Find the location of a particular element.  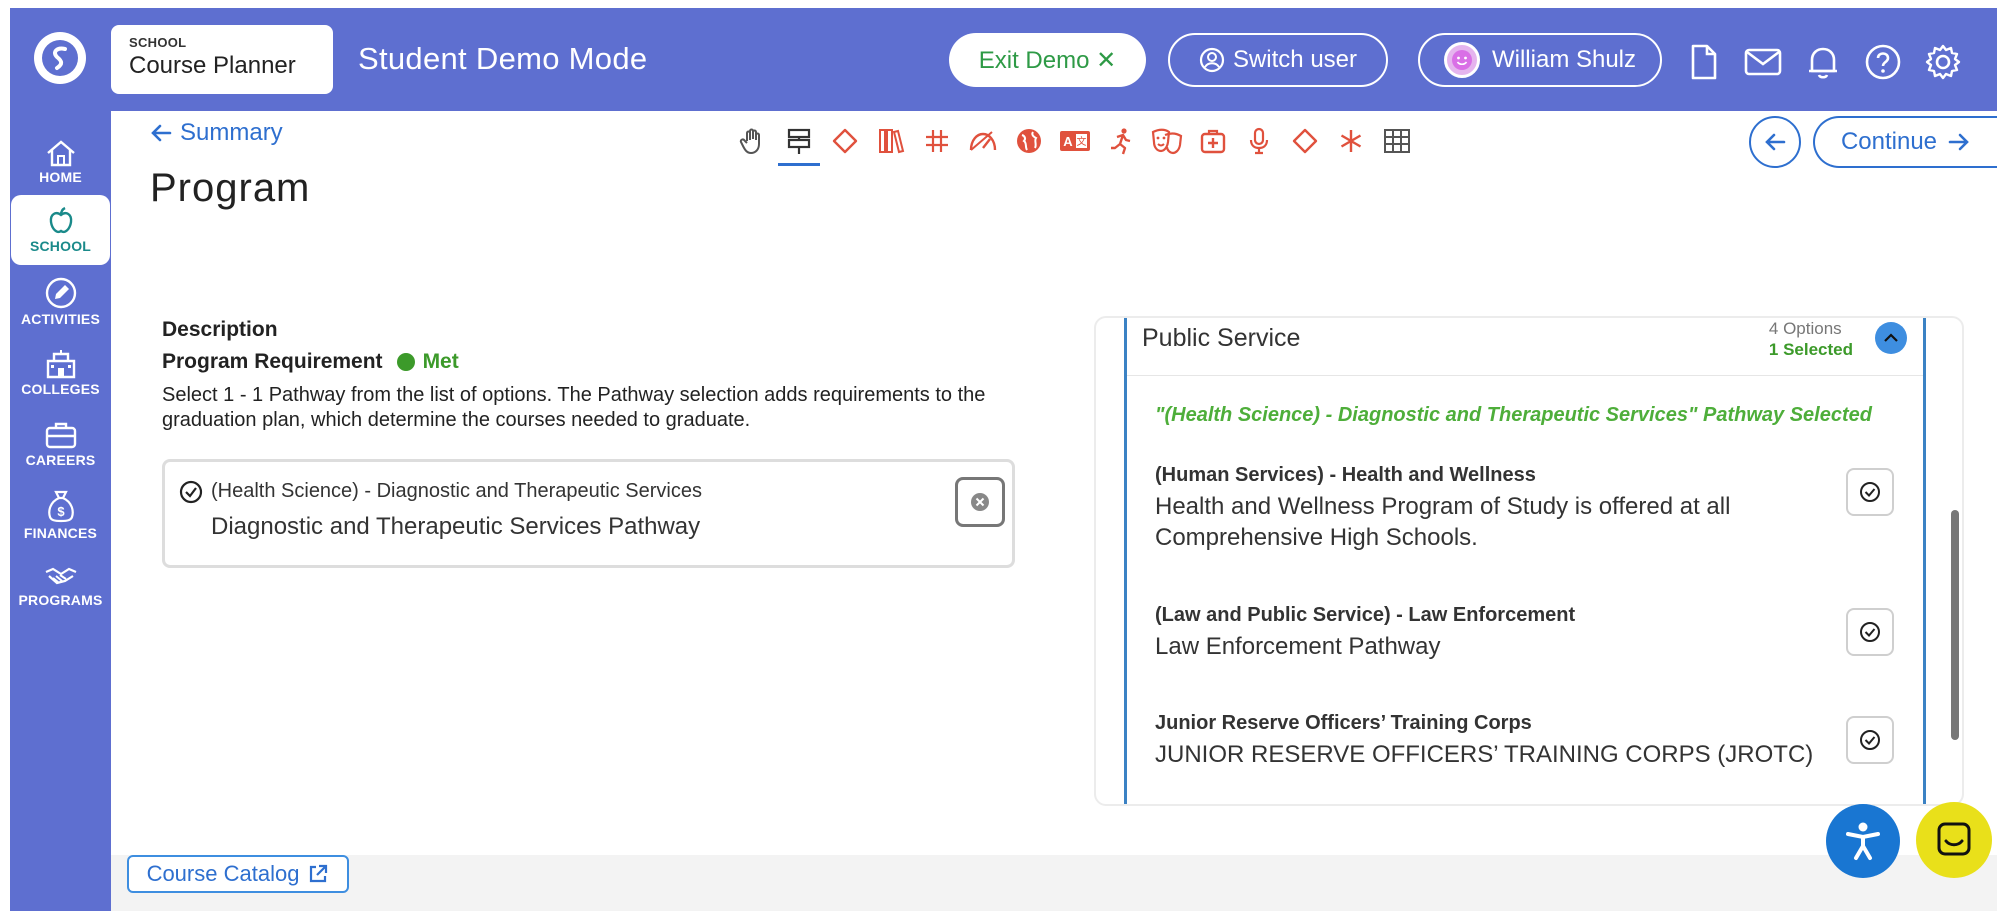

external-link-icon is located at coordinates (319, 873).